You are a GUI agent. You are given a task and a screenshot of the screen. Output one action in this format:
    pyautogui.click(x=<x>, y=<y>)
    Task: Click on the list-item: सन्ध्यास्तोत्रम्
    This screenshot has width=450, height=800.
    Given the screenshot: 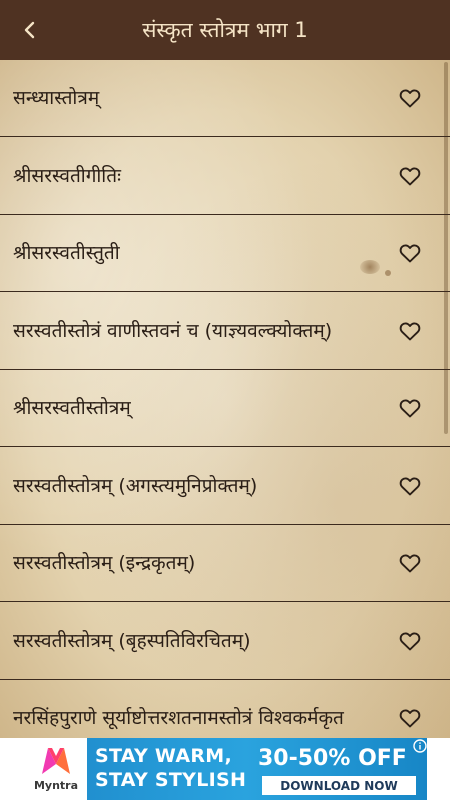 What is the action you would take?
    pyautogui.click(x=225, y=98)
    